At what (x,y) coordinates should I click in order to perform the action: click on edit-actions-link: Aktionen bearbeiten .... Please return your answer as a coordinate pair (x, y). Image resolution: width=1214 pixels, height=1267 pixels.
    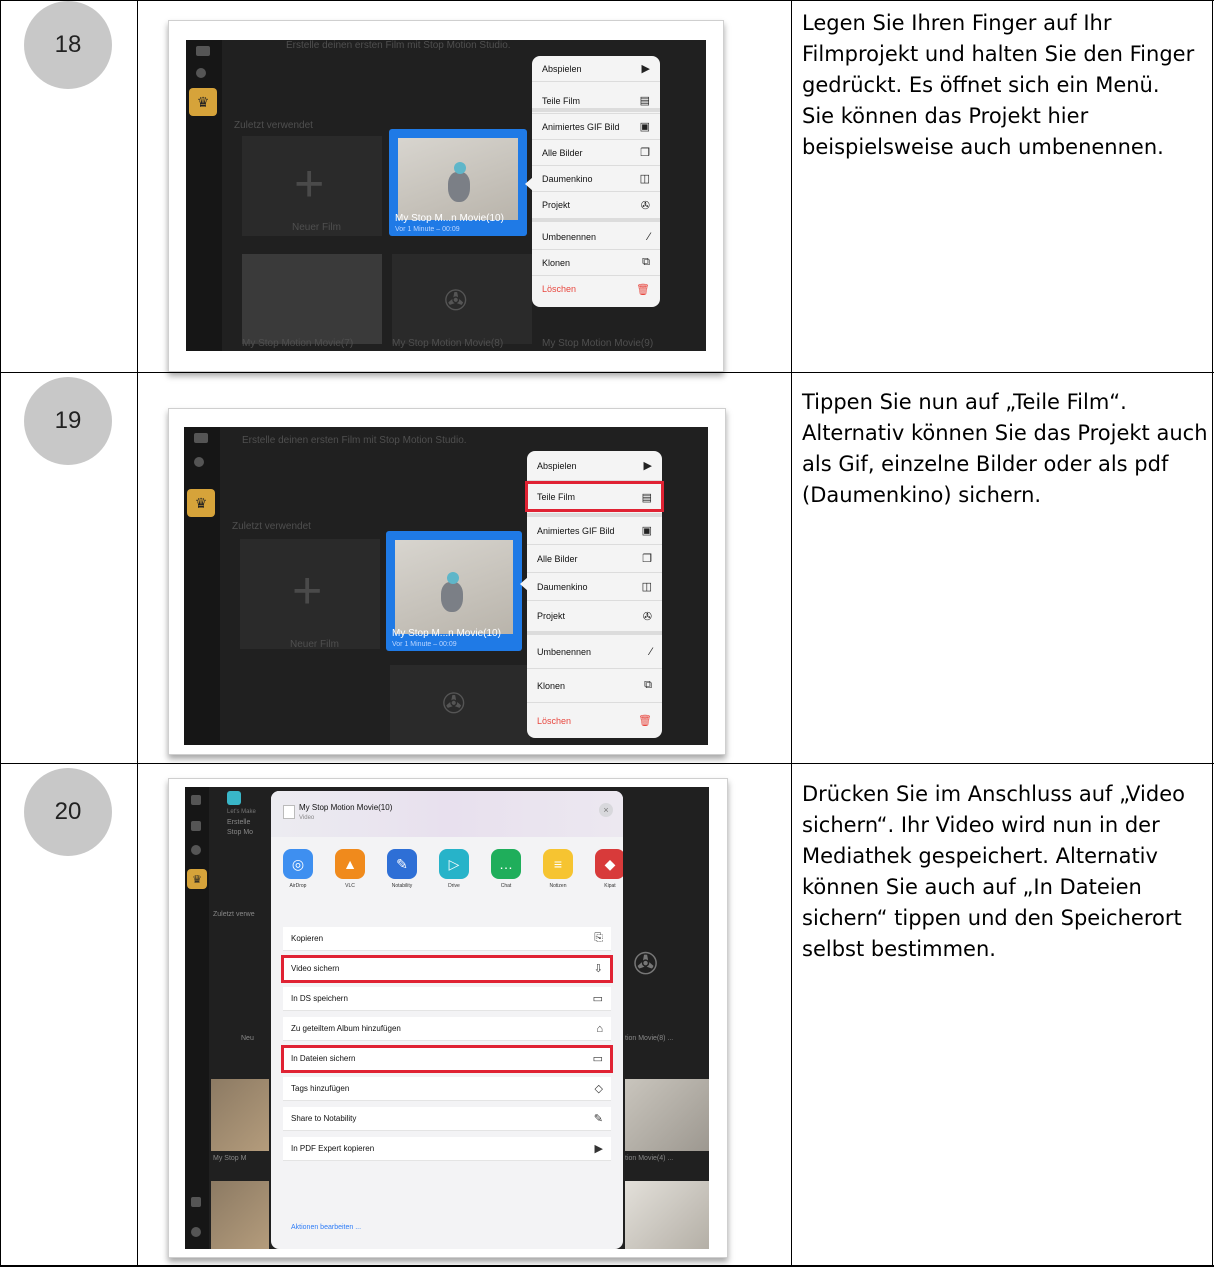
    Looking at the image, I should click on (326, 1227).